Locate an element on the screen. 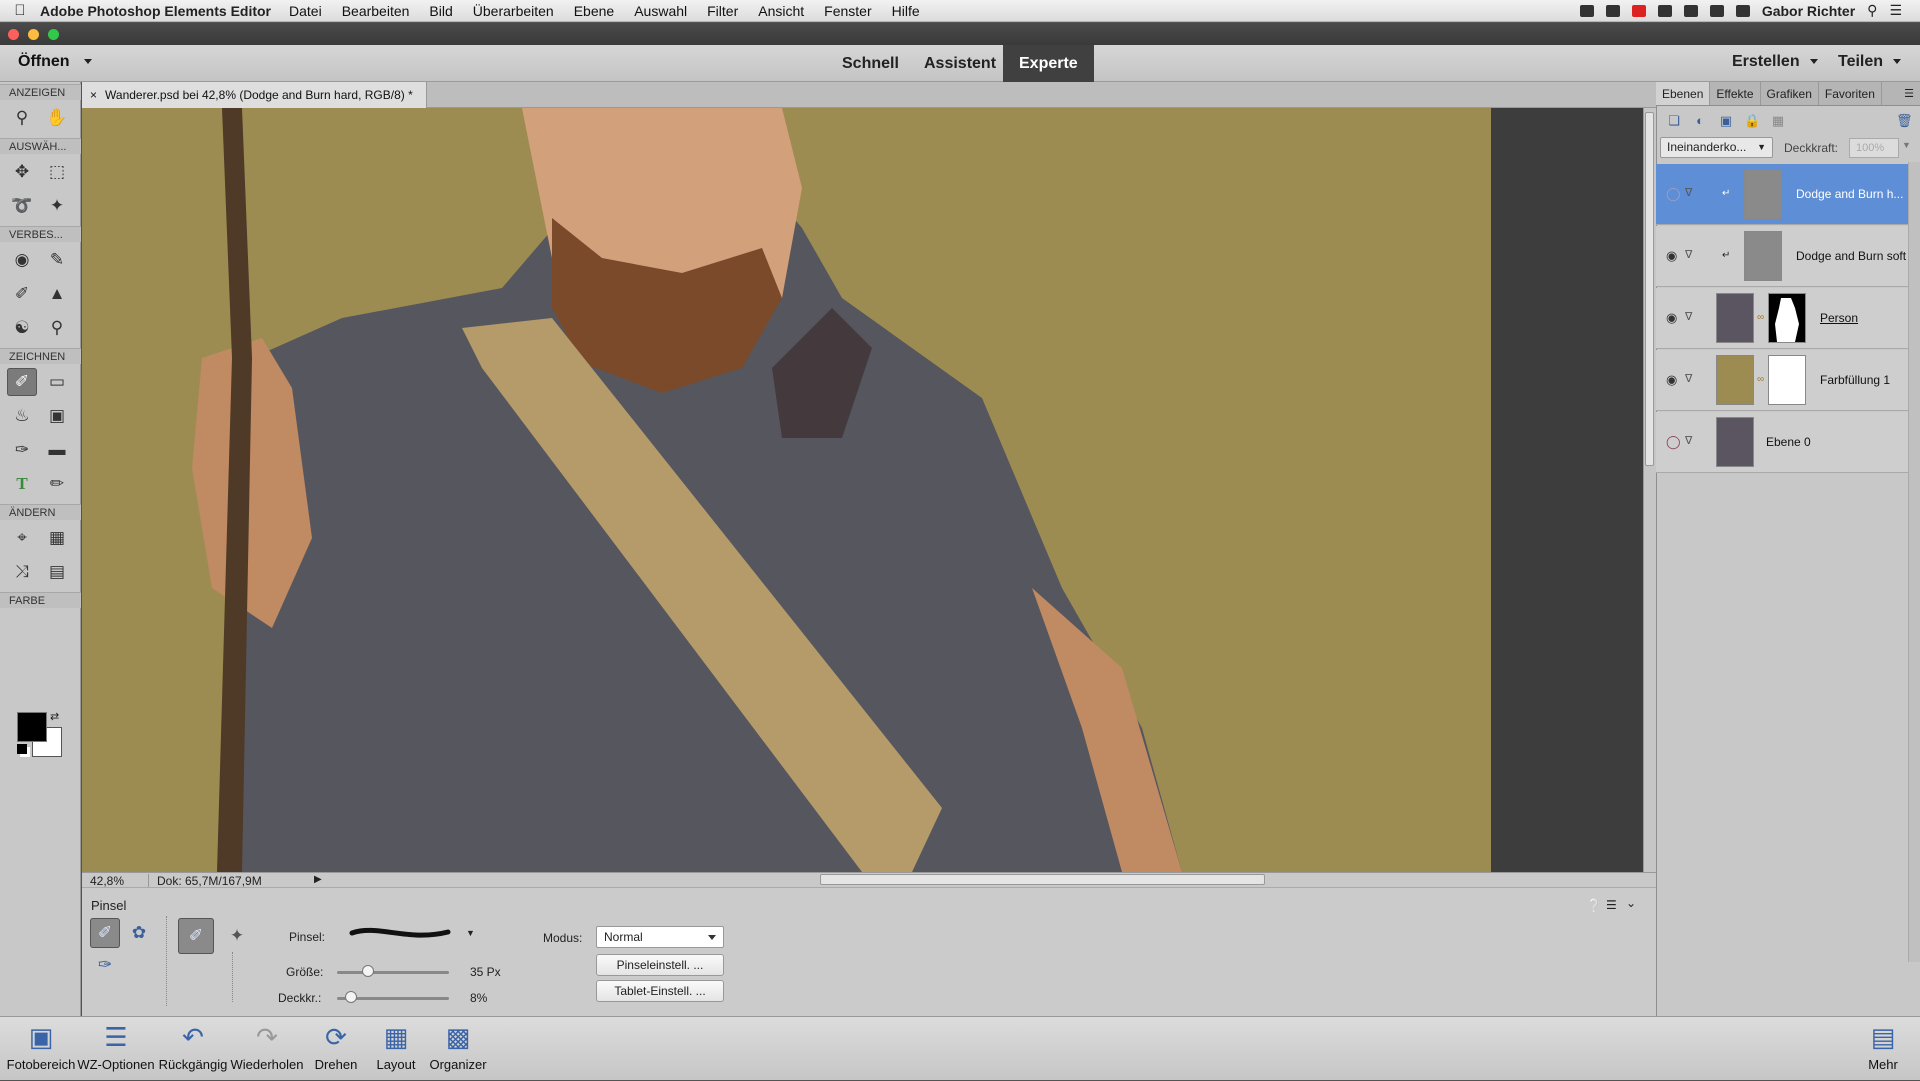 The image size is (1920, 1081). lasso-tool-icon: ➰ is located at coordinates (22, 206).